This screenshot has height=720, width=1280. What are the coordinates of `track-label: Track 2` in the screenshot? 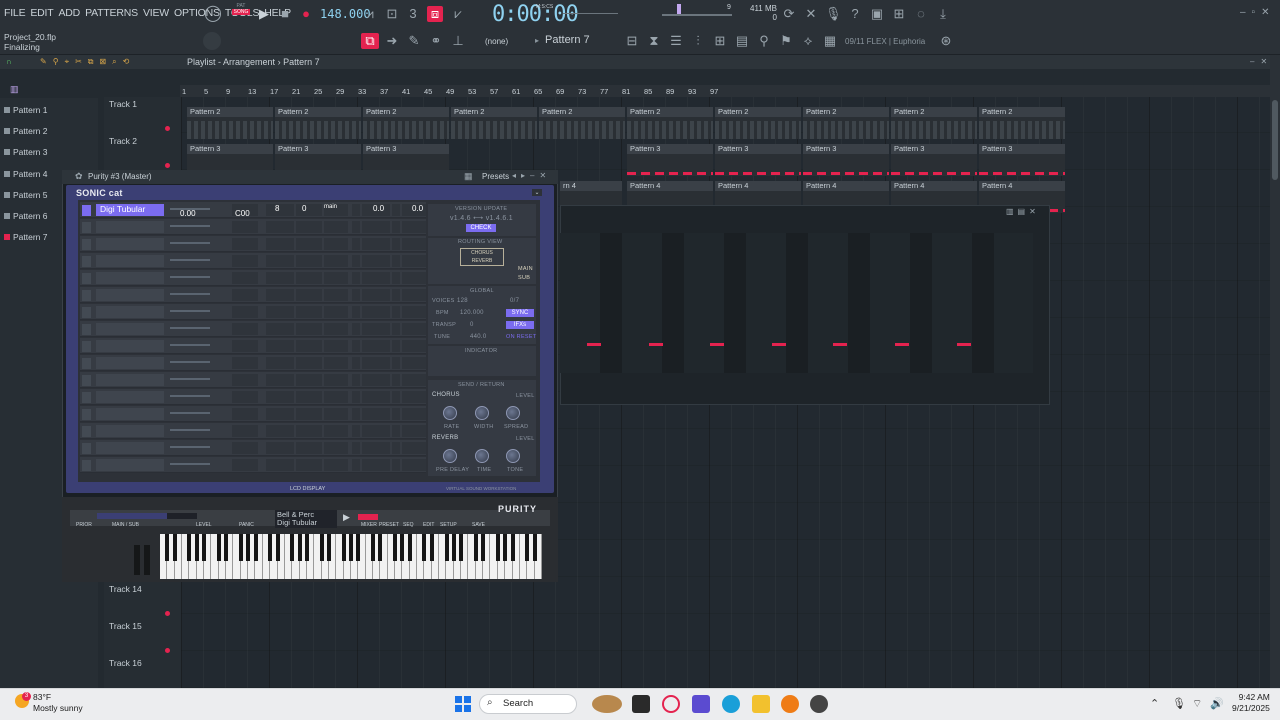 It's located at (123, 141).